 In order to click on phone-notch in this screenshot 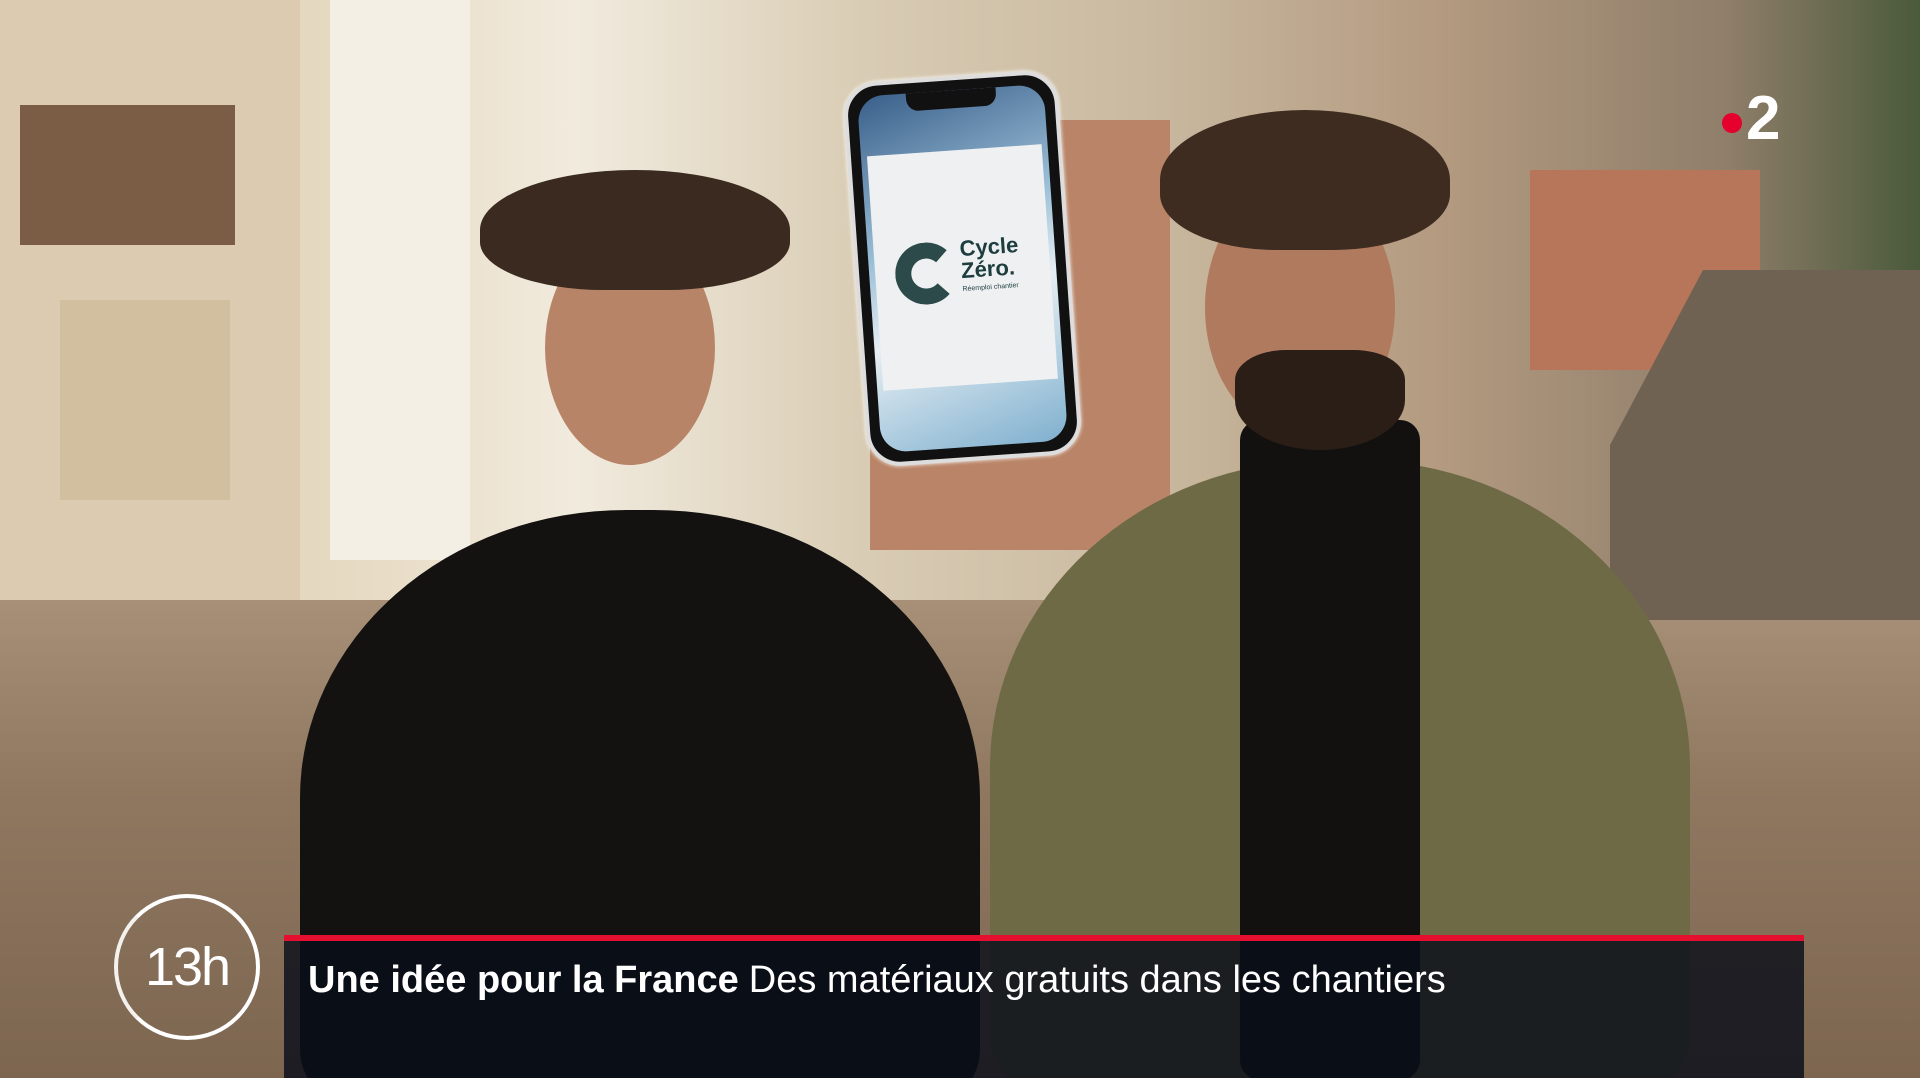, I will do `click(951, 99)`.